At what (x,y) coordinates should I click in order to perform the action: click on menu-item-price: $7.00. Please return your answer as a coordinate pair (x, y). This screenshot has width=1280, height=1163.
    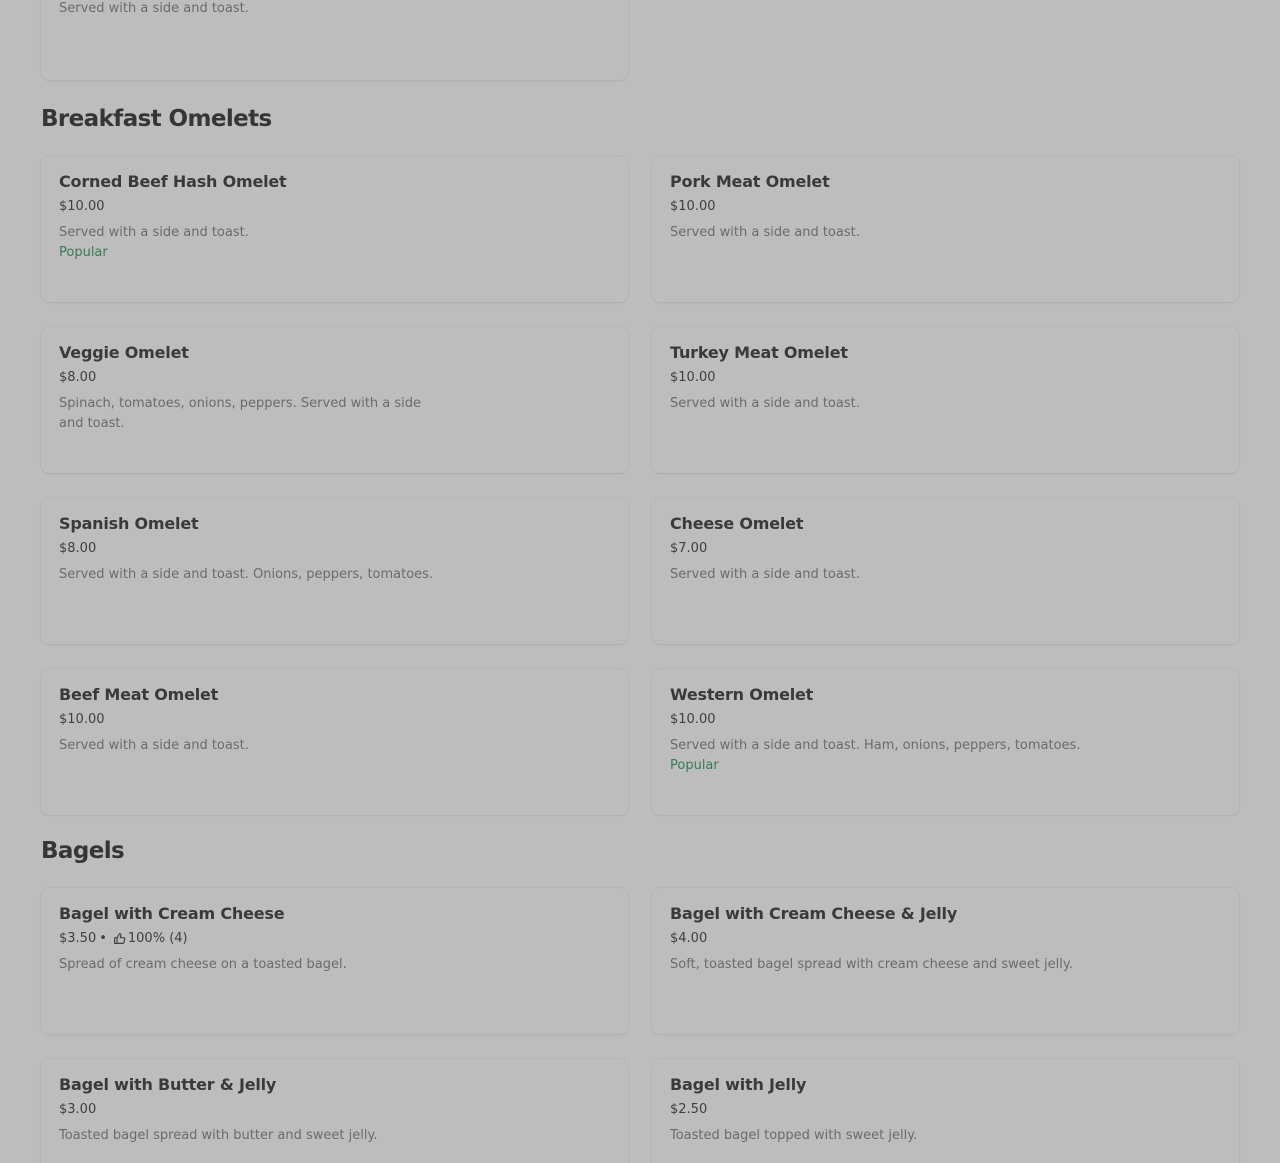
    Looking at the image, I should click on (688, 548).